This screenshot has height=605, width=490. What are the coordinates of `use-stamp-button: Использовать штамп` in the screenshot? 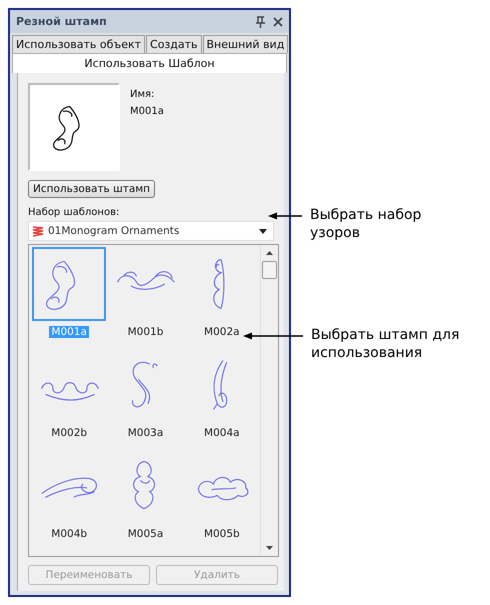 It's located at (92, 189).